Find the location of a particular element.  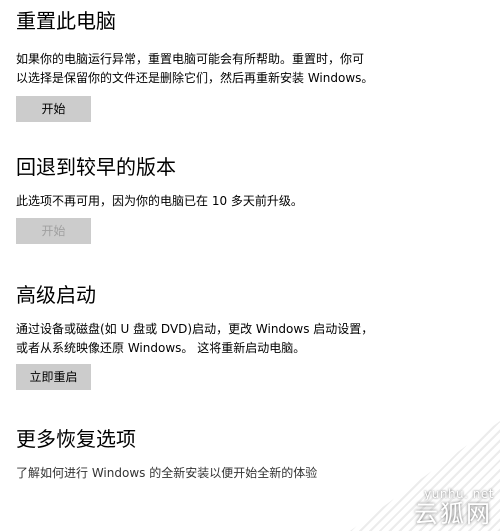

advanced-startup-description-line: 或者从系统映像还原 Windows。 这将重新启动电脑。 is located at coordinates (161, 348).